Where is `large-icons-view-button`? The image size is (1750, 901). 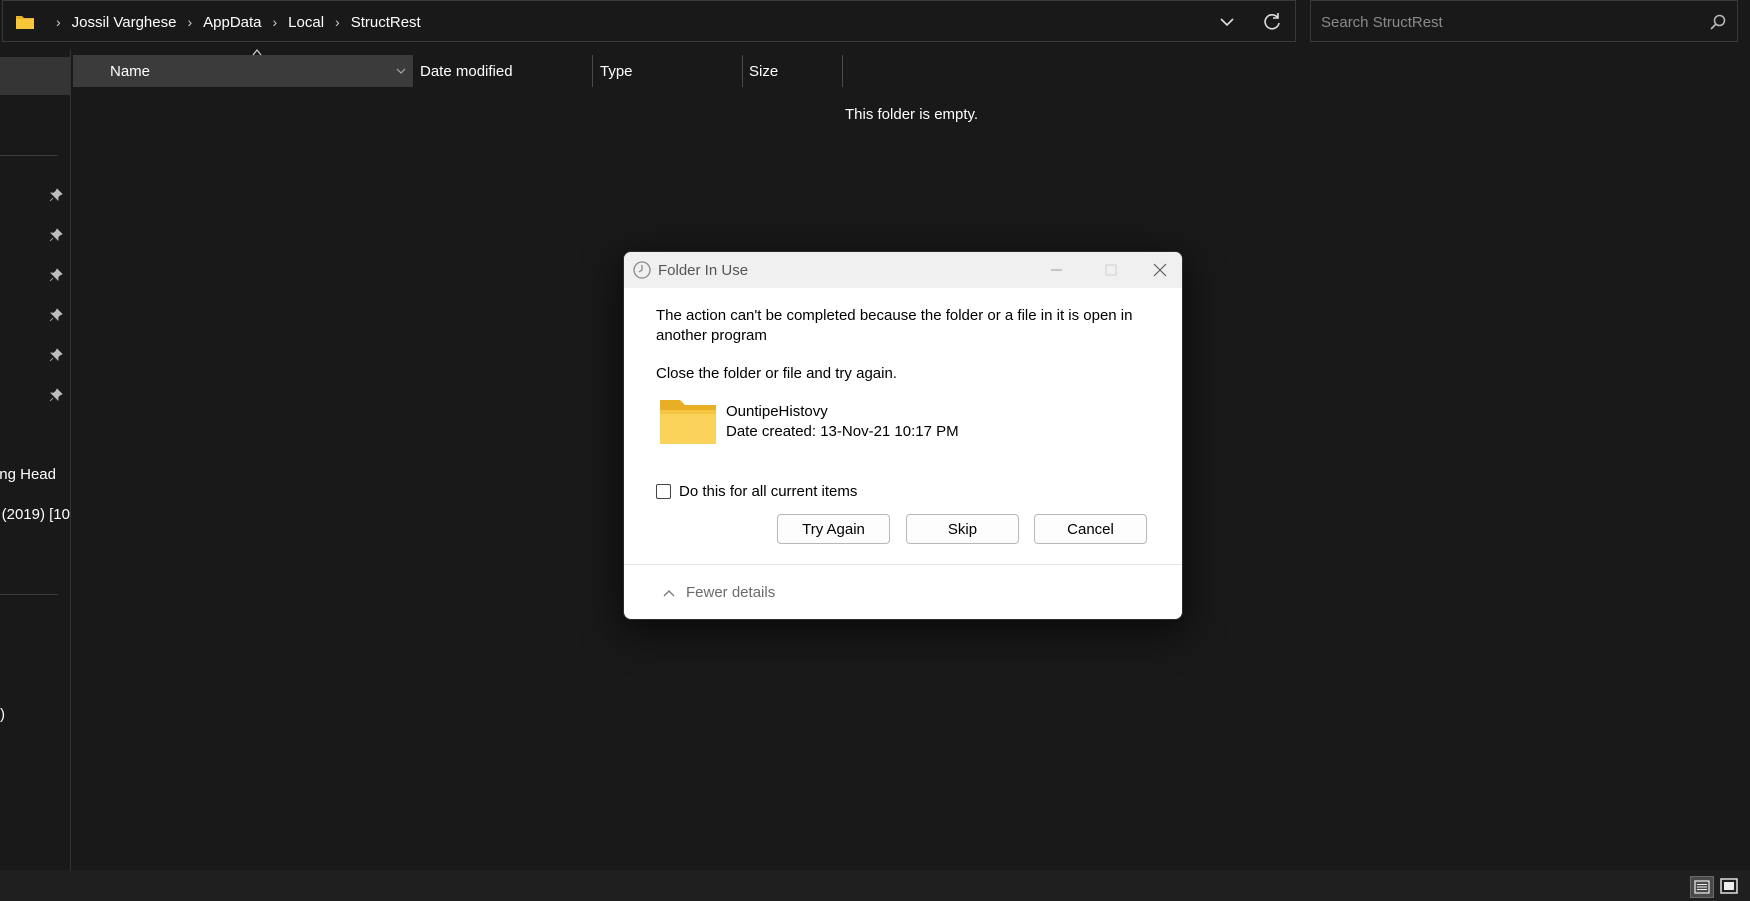 large-icons-view-button is located at coordinates (1730, 887).